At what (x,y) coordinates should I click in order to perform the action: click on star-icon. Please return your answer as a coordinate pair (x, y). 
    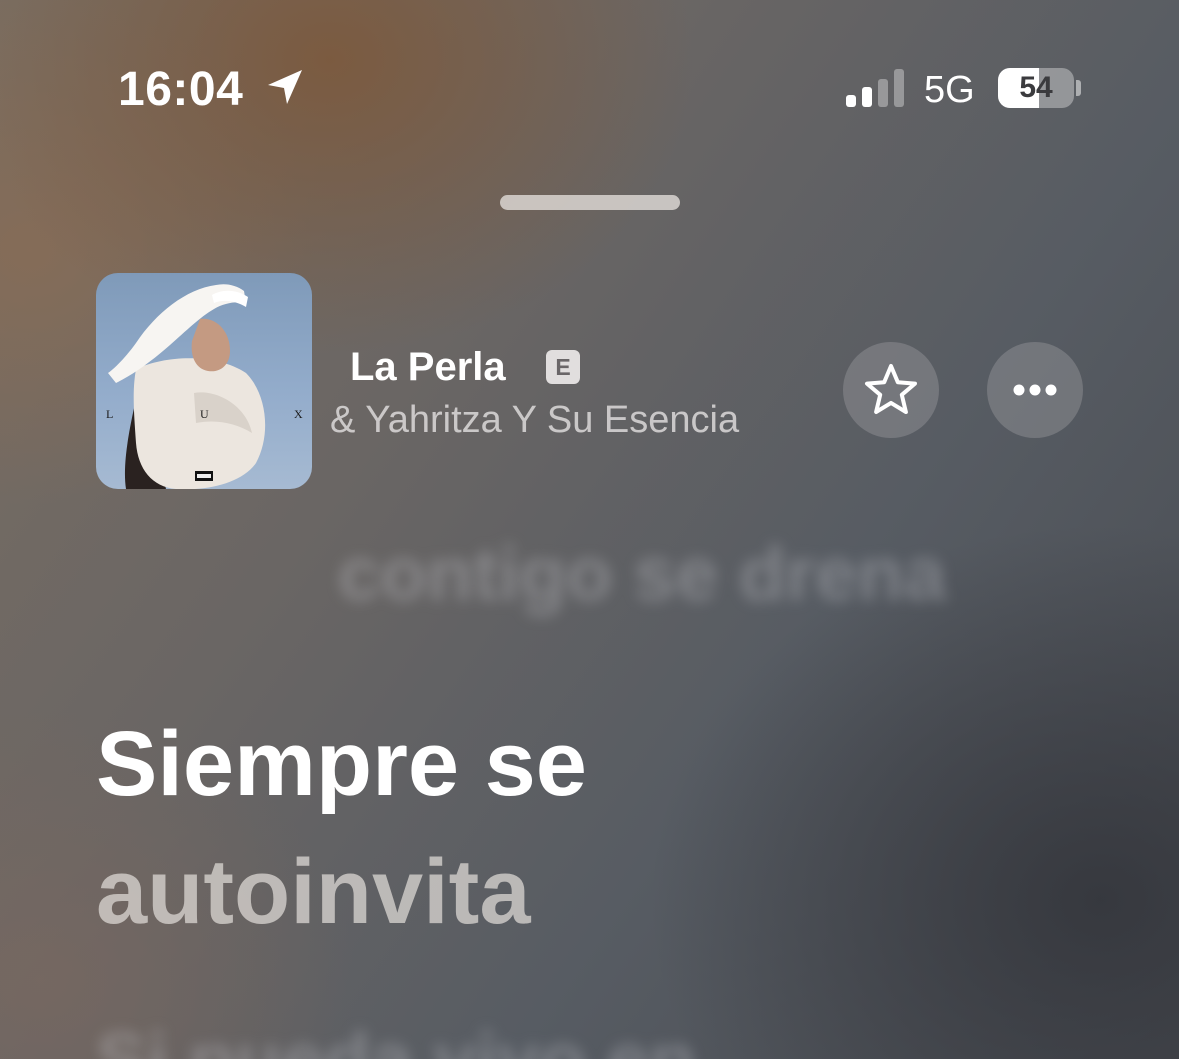
    Looking at the image, I should click on (891, 389).